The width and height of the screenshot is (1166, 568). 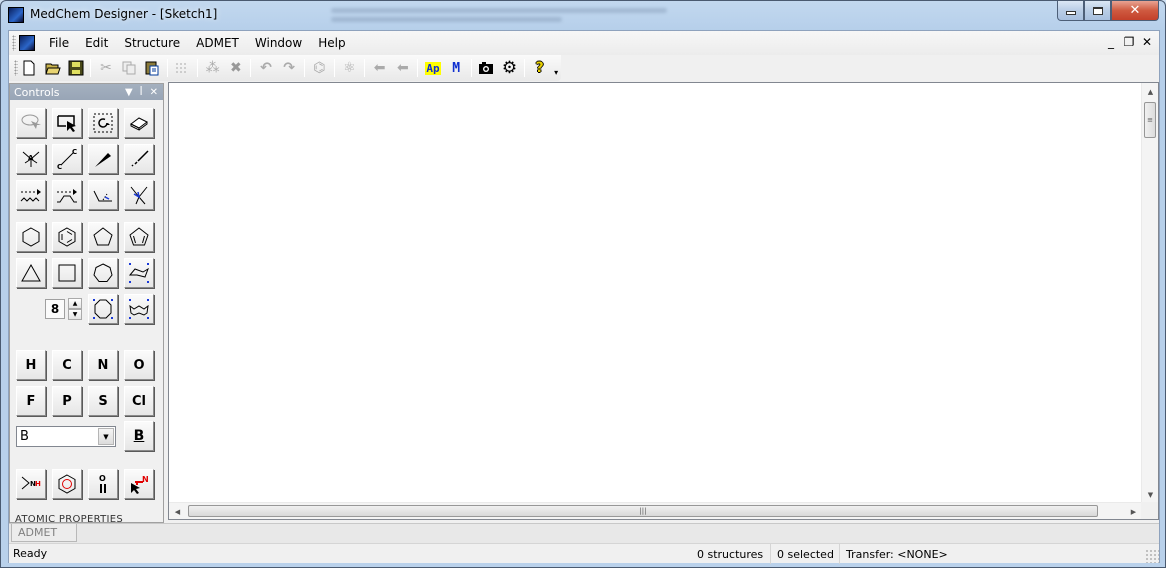 I want to click on double-bond-o-tool: O, so click(x=103, y=484).